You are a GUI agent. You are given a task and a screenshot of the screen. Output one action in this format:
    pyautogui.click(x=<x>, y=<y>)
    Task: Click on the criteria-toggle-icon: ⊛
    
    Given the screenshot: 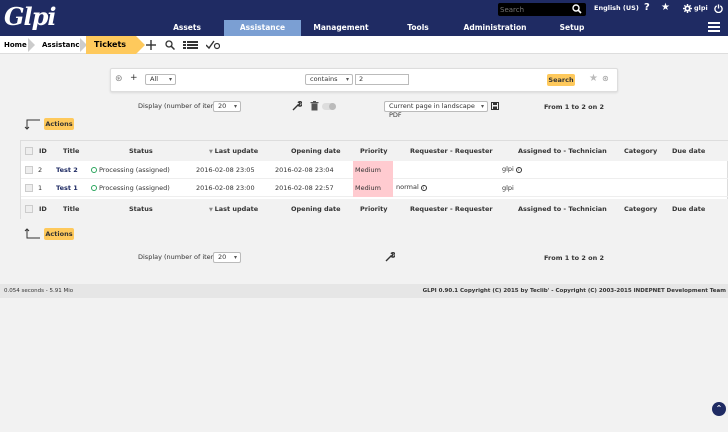 What is the action you would take?
    pyautogui.click(x=119, y=79)
    